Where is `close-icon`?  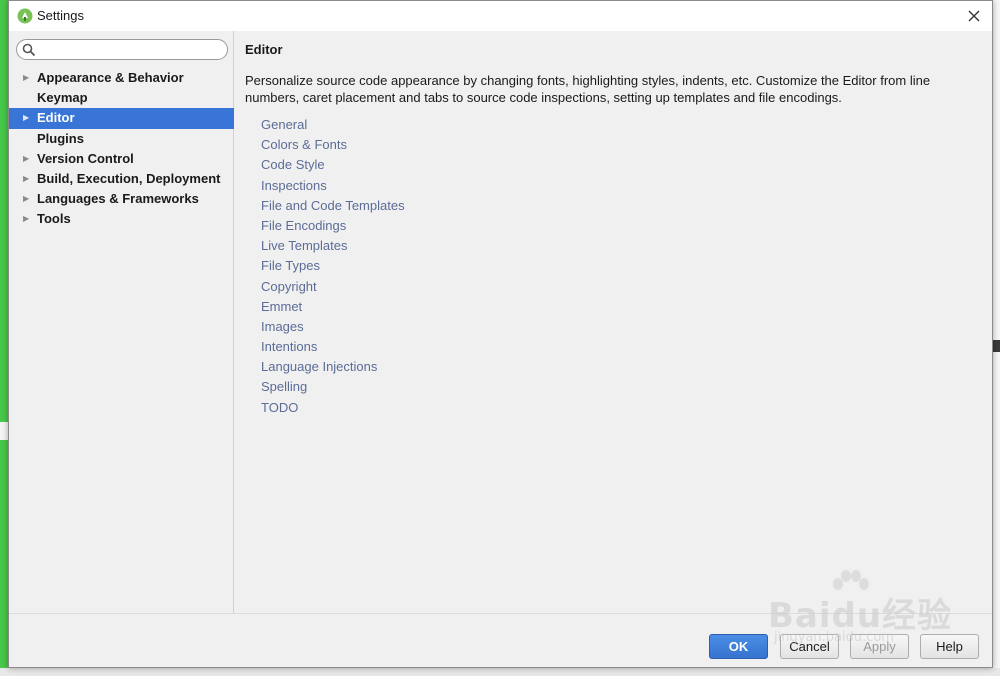 close-icon is located at coordinates (974, 16).